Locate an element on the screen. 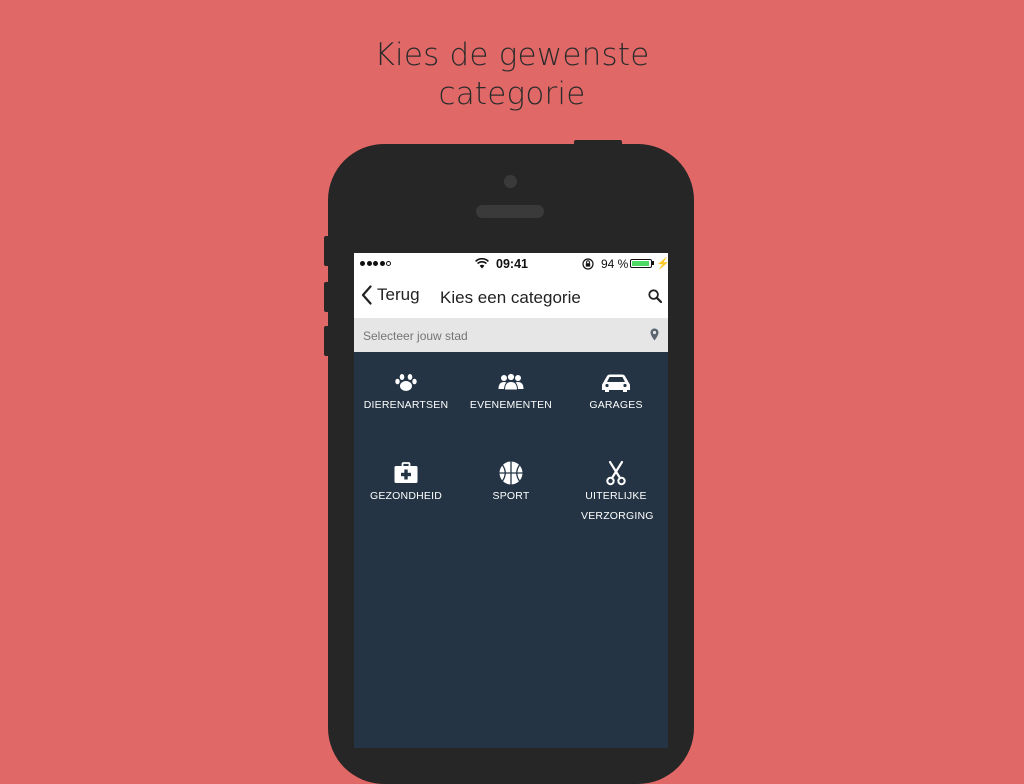 This screenshot has width=1024, height=784. category-label: EVENEMENTEN is located at coordinates (511, 405).